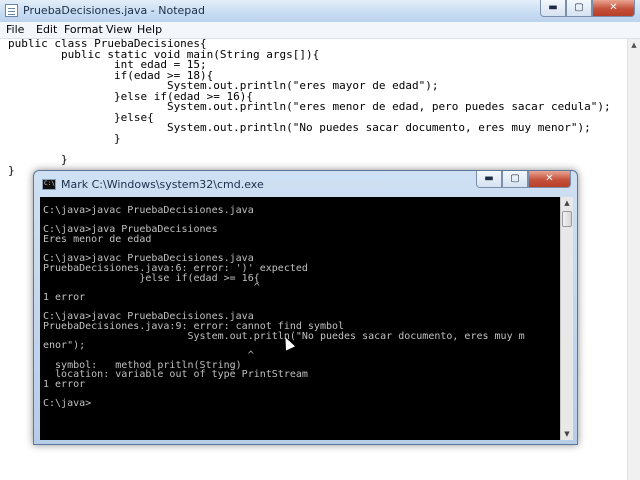  What do you see at coordinates (149, 29) in the screenshot?
I see `menu-help: Help` at bounding box center [149, 29].